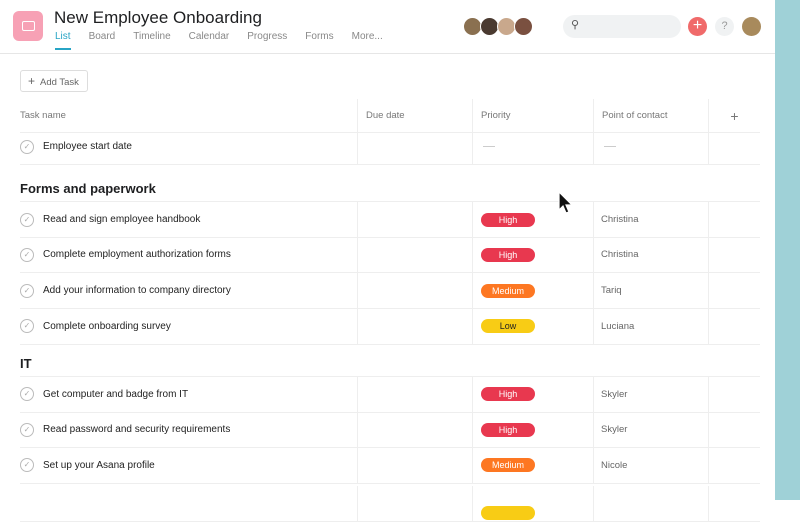 This screenshot has width=800, height=522. I want to click on task-row: ✓ Complete onboarding survey Low Luciana, so click(390, 327).